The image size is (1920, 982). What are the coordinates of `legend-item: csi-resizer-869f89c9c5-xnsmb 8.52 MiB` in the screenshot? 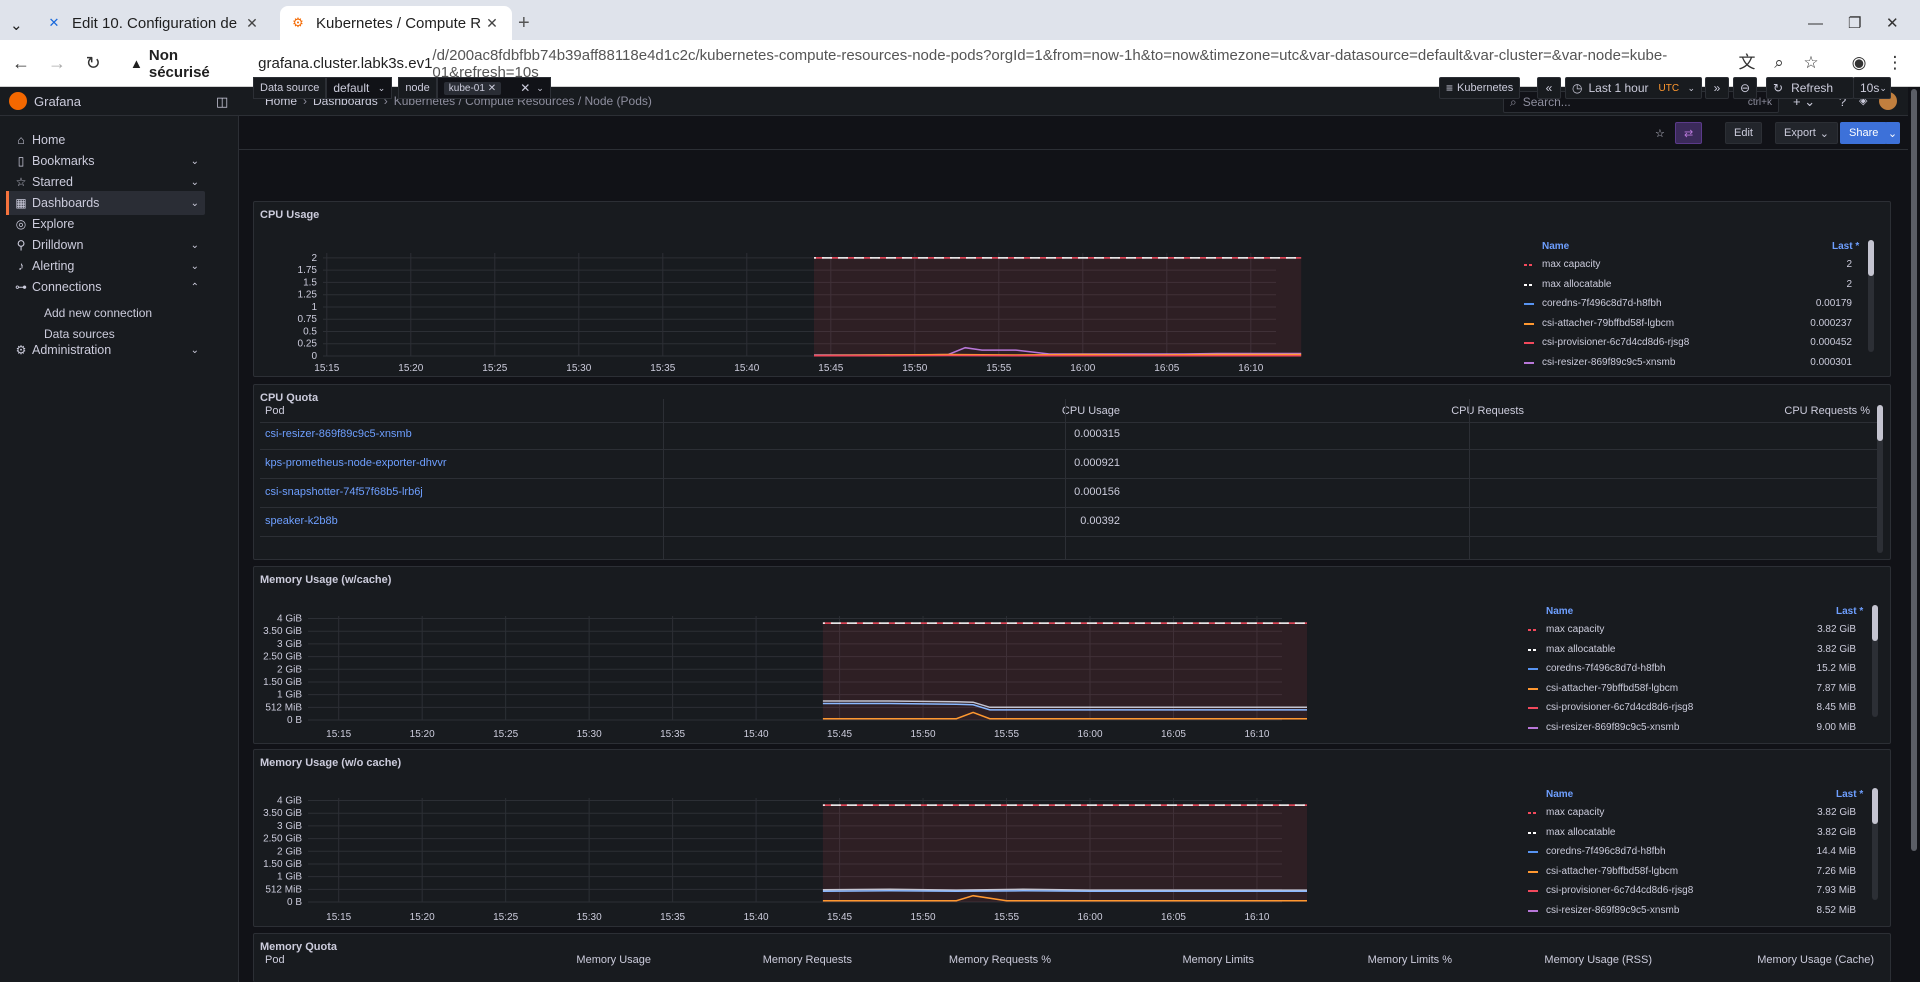 It's located at (1692, 907).